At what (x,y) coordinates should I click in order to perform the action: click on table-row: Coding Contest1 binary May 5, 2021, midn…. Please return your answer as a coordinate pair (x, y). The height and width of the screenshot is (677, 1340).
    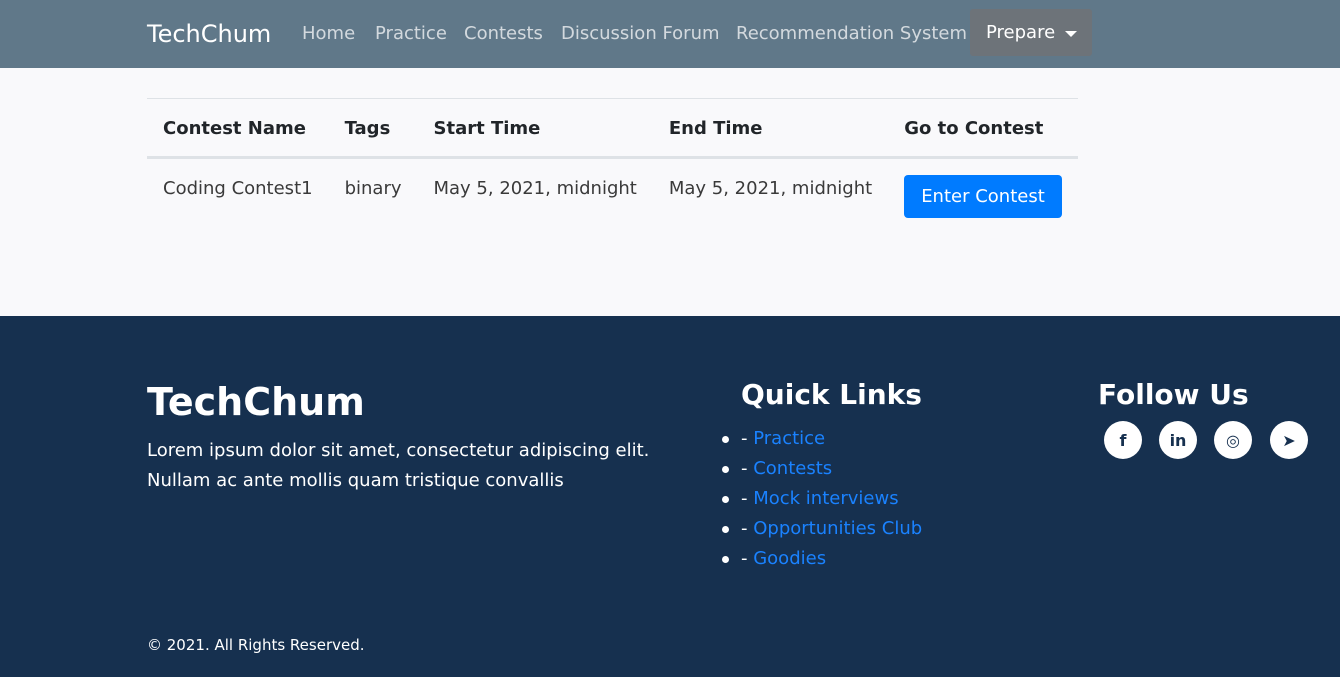
    Looking at the image, I should click on (612, 198).